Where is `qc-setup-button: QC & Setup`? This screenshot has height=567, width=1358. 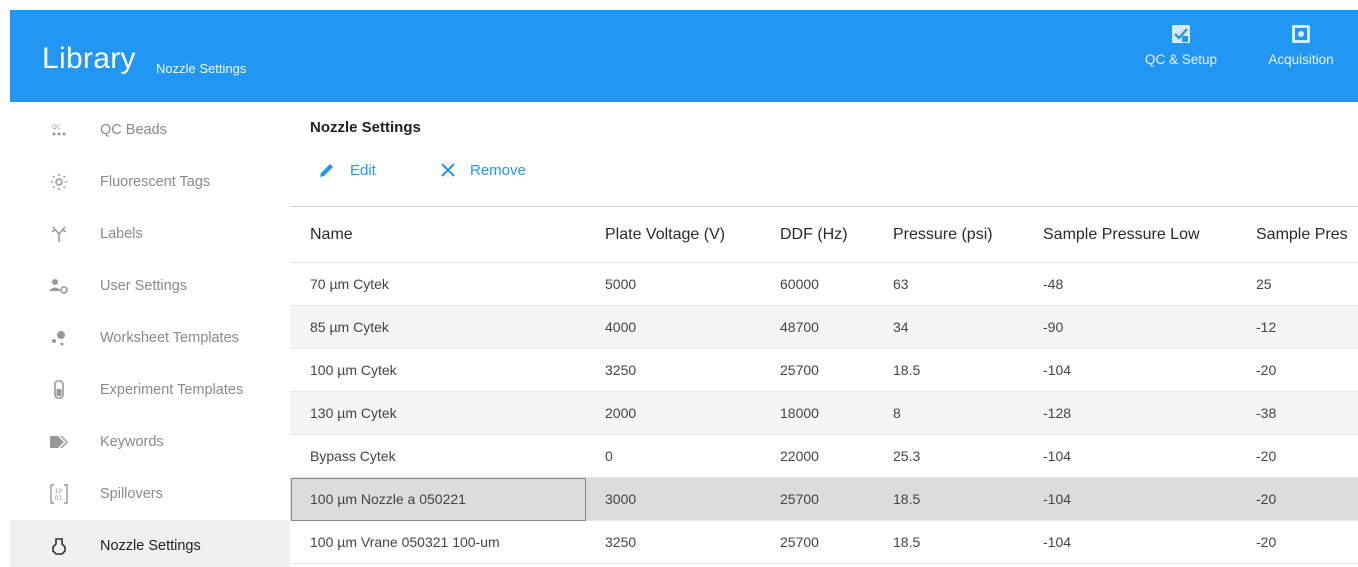
qc-setup-button: QC & Setup is located at coordinates (1181, 55).